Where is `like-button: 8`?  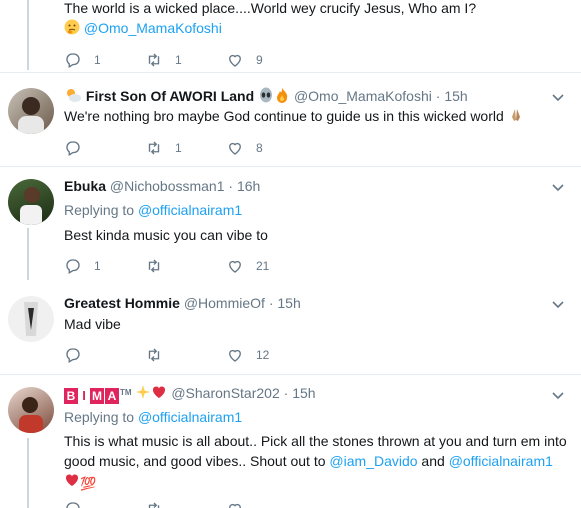
like-button: 8 is located at coordinates (244, 148).